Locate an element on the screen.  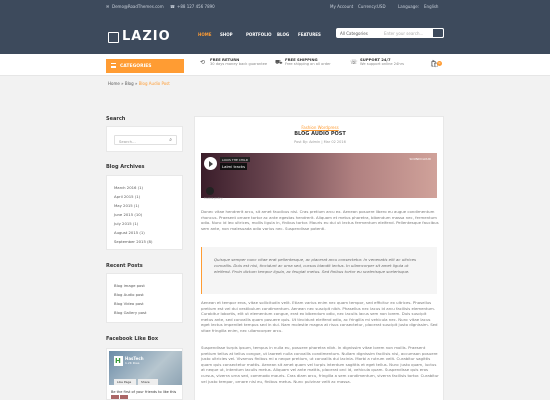
language-select: English is located at coordinates (431, 6).